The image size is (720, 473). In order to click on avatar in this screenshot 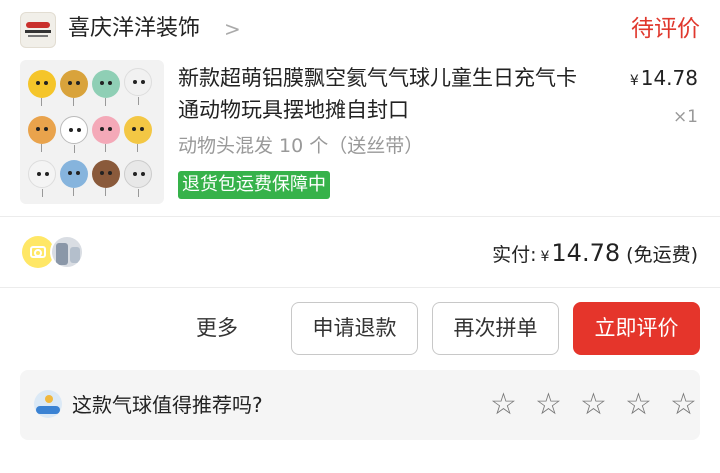, I will do `click(67, 252)`.